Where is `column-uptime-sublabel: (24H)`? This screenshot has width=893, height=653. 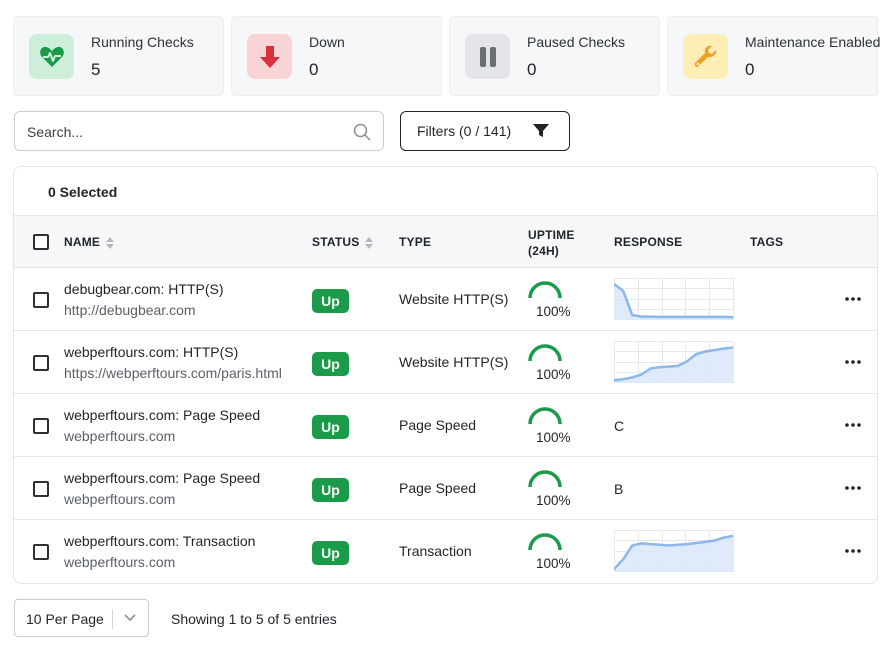
column-uptime-sublabel: (24H) is located at coordinates (544, 251).